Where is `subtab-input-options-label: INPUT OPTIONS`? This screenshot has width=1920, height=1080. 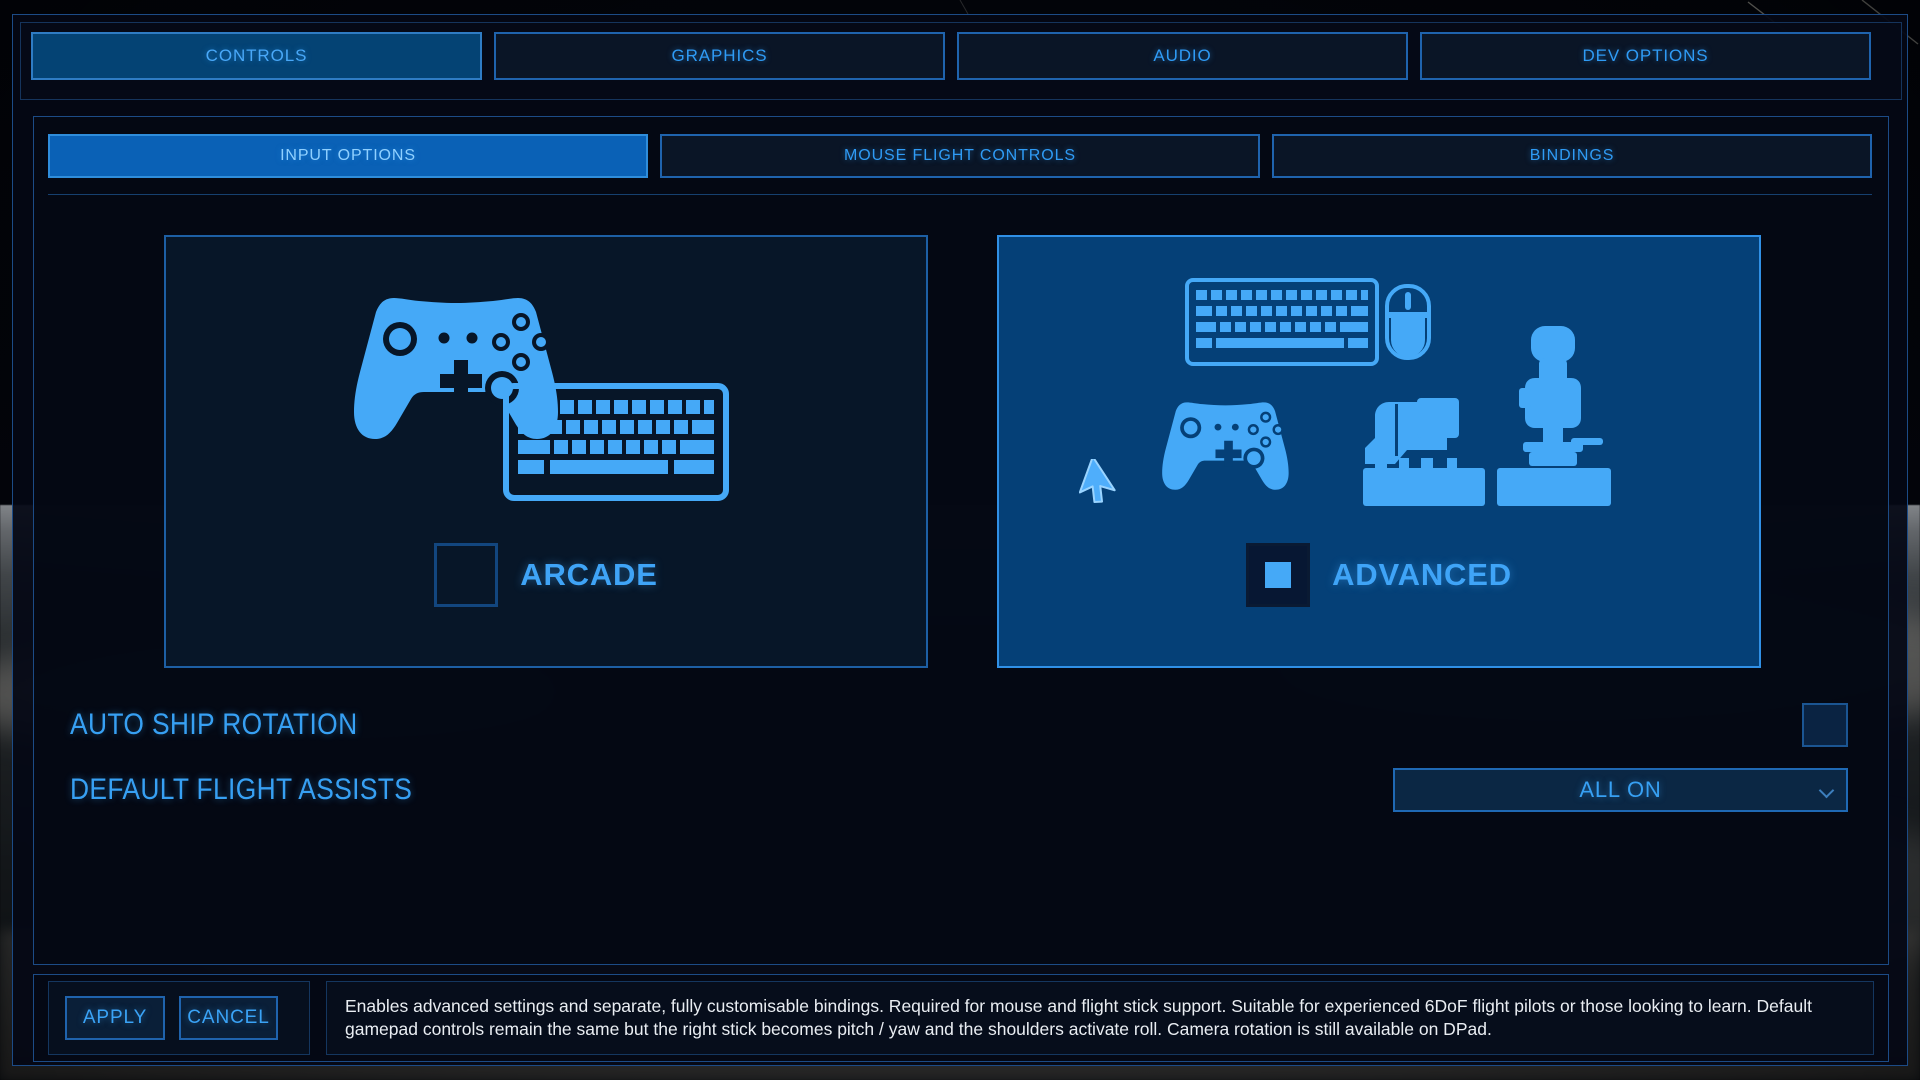 subtab-input-options-label: INPUT OPTIONS is located at coordinates (348, 155).